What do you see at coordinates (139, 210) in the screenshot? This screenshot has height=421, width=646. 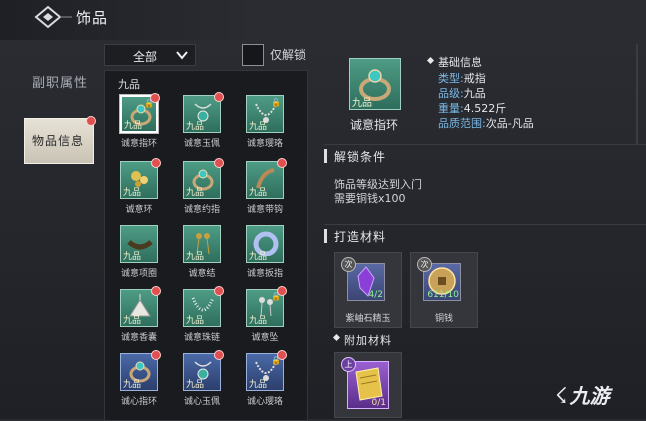 I see `item-name-label: 诚意环` at bounding box center [139, 210].